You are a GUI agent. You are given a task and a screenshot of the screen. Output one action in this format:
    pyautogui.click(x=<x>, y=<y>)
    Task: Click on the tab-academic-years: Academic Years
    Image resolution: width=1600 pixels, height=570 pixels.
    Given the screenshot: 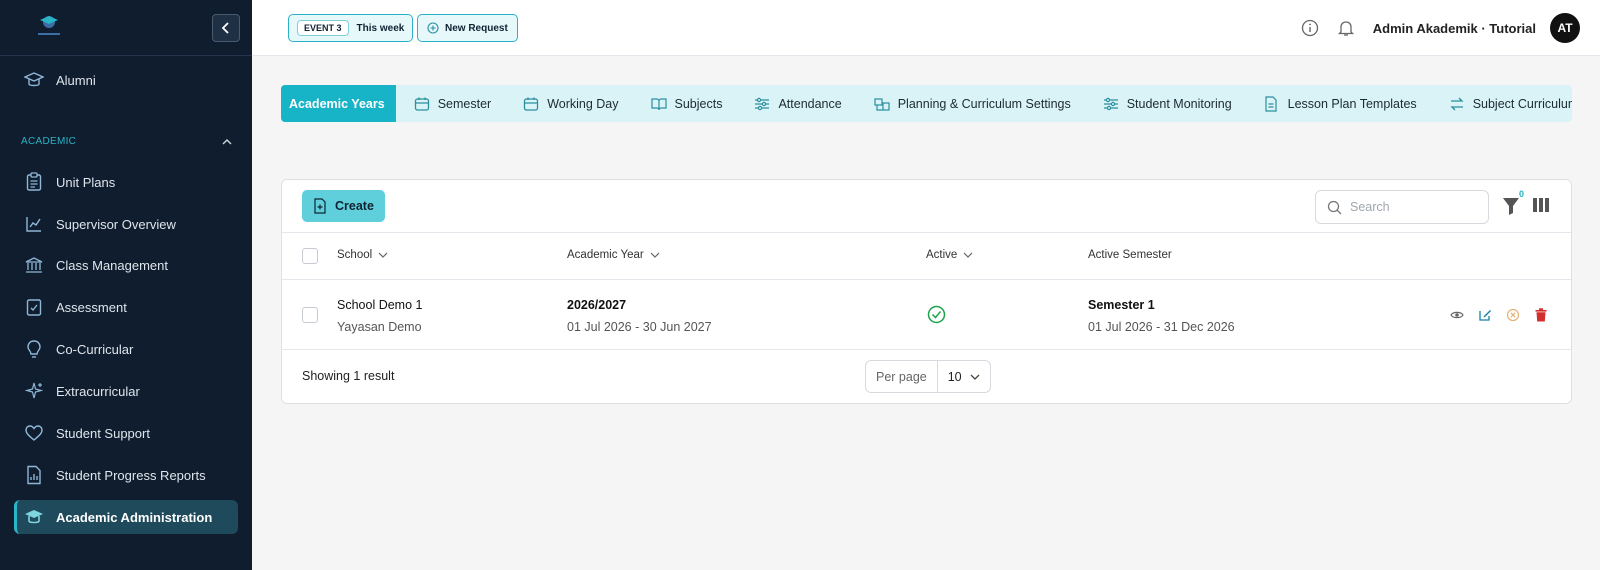 What is the action you would take?
    pyautogui.click(x=338, y=103)
    